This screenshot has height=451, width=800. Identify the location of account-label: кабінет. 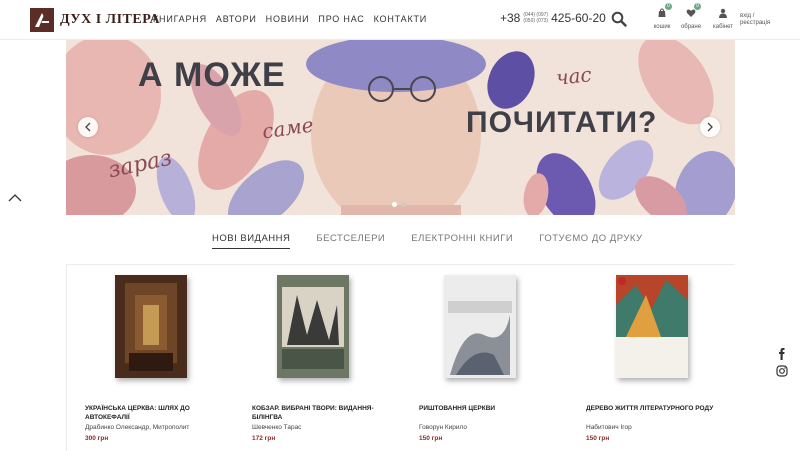
(723, 27).